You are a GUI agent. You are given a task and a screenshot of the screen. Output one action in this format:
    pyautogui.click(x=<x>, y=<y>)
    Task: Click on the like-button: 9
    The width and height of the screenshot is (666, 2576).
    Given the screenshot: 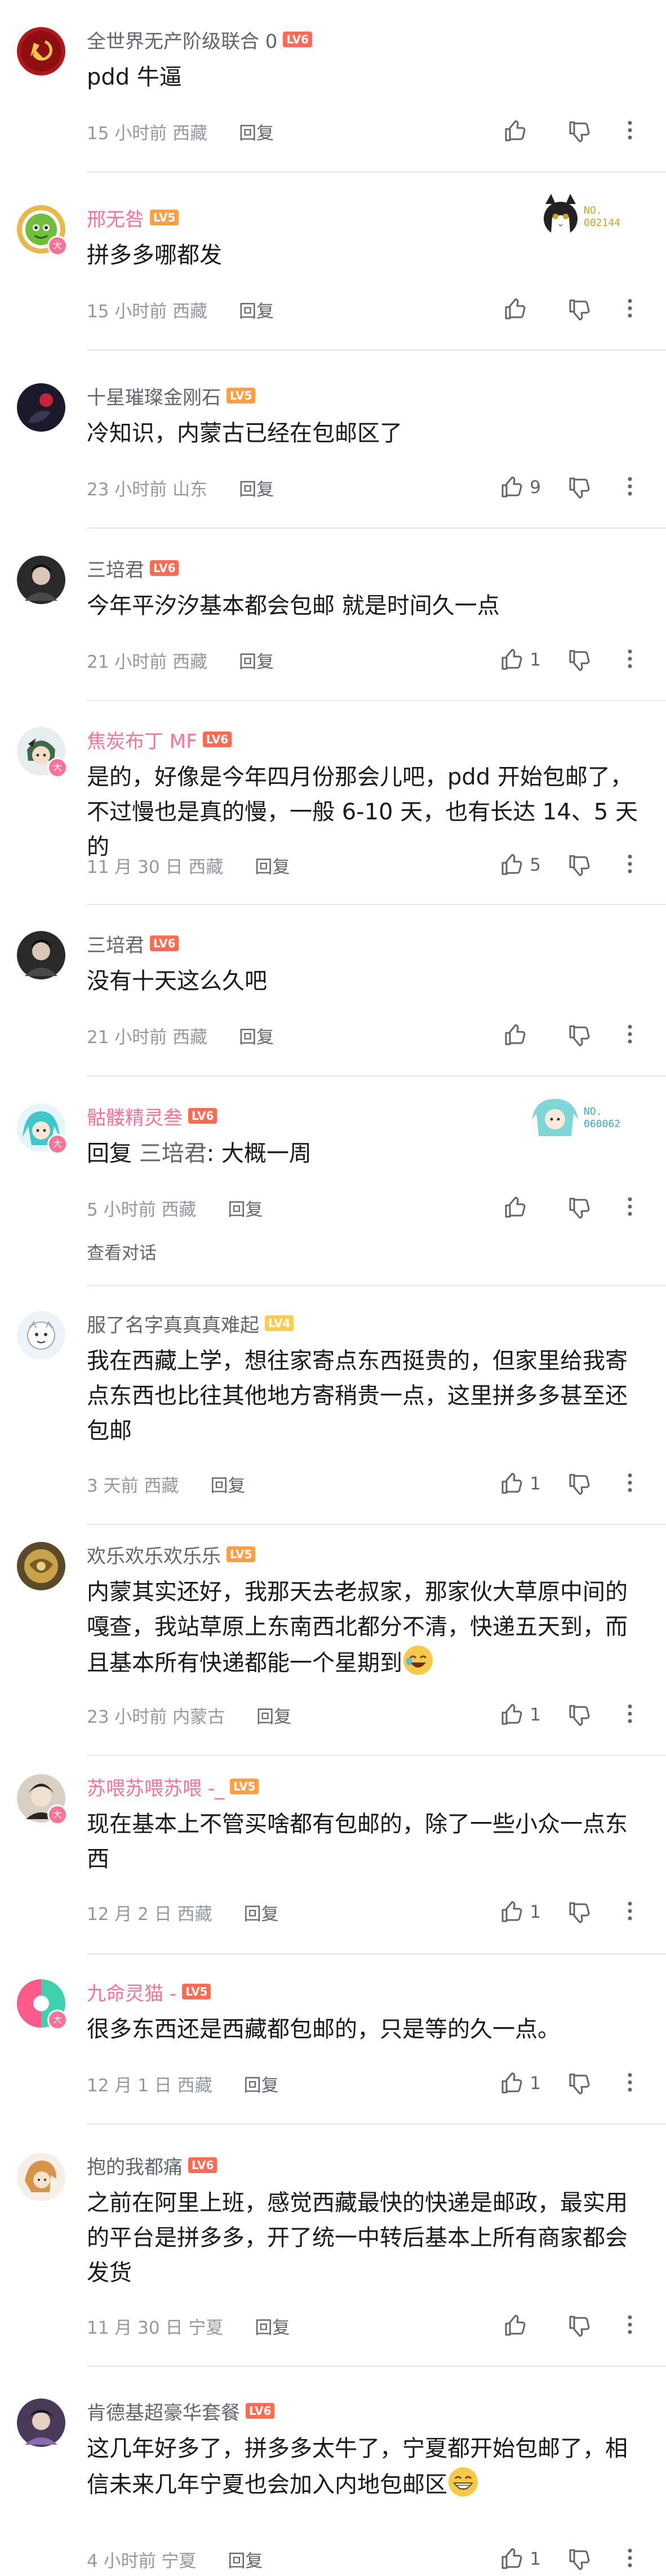 What is the action you would take?
    pyautogui.click(x=520, y=487)
    